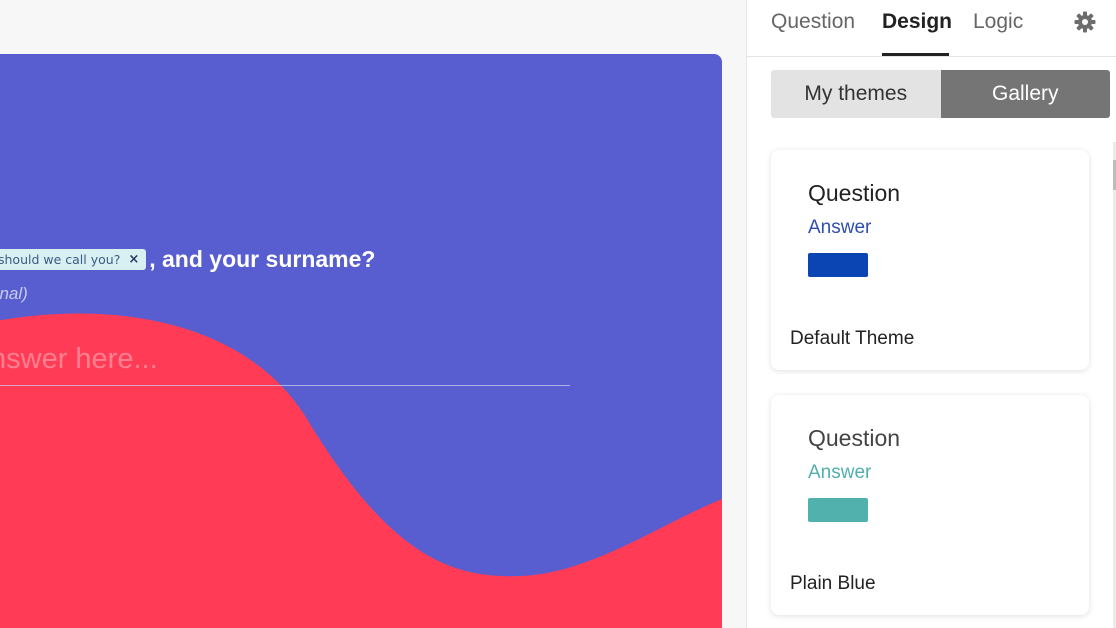  I want to click on gallery-button: Gallery, so click(1025, 94).